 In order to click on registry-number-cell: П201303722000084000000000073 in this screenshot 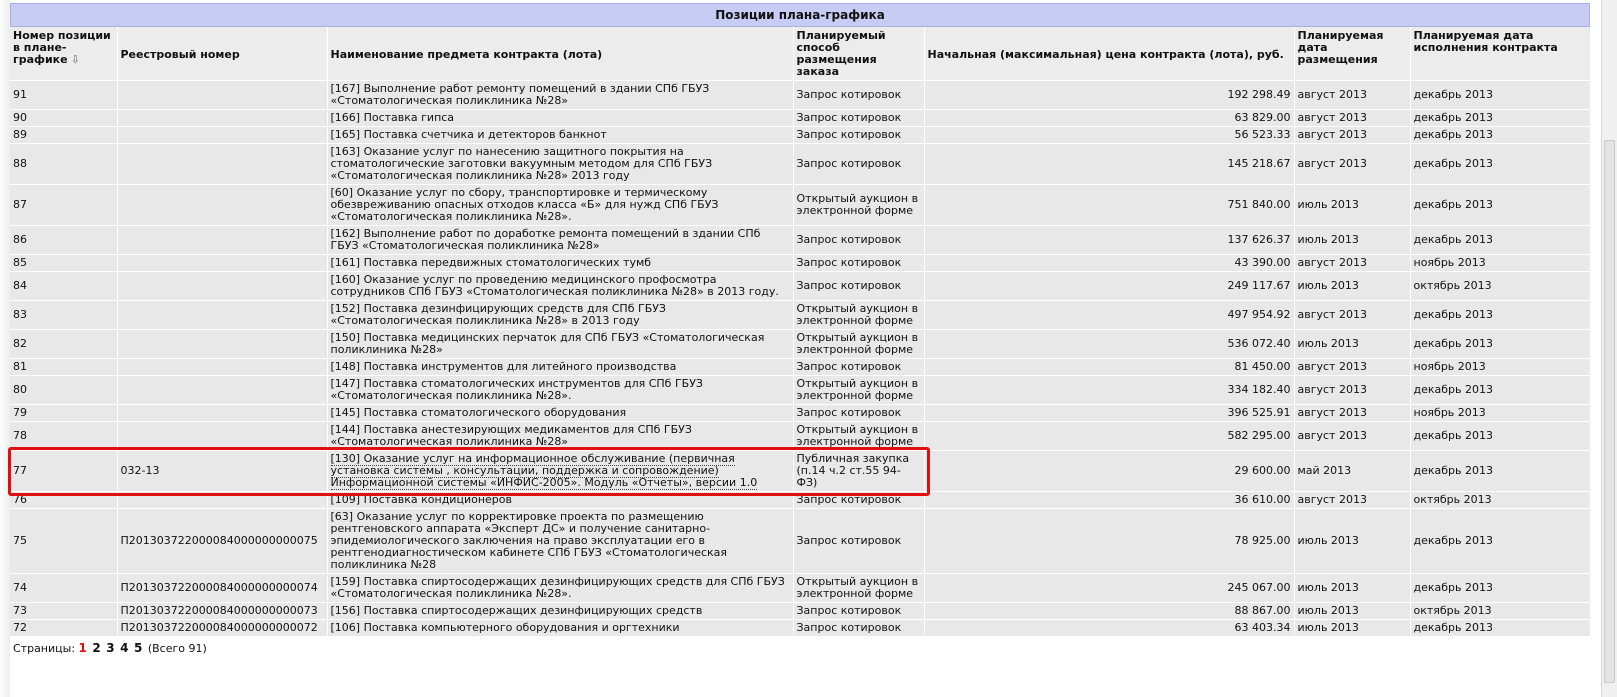, I will do `click(222, 611)`.